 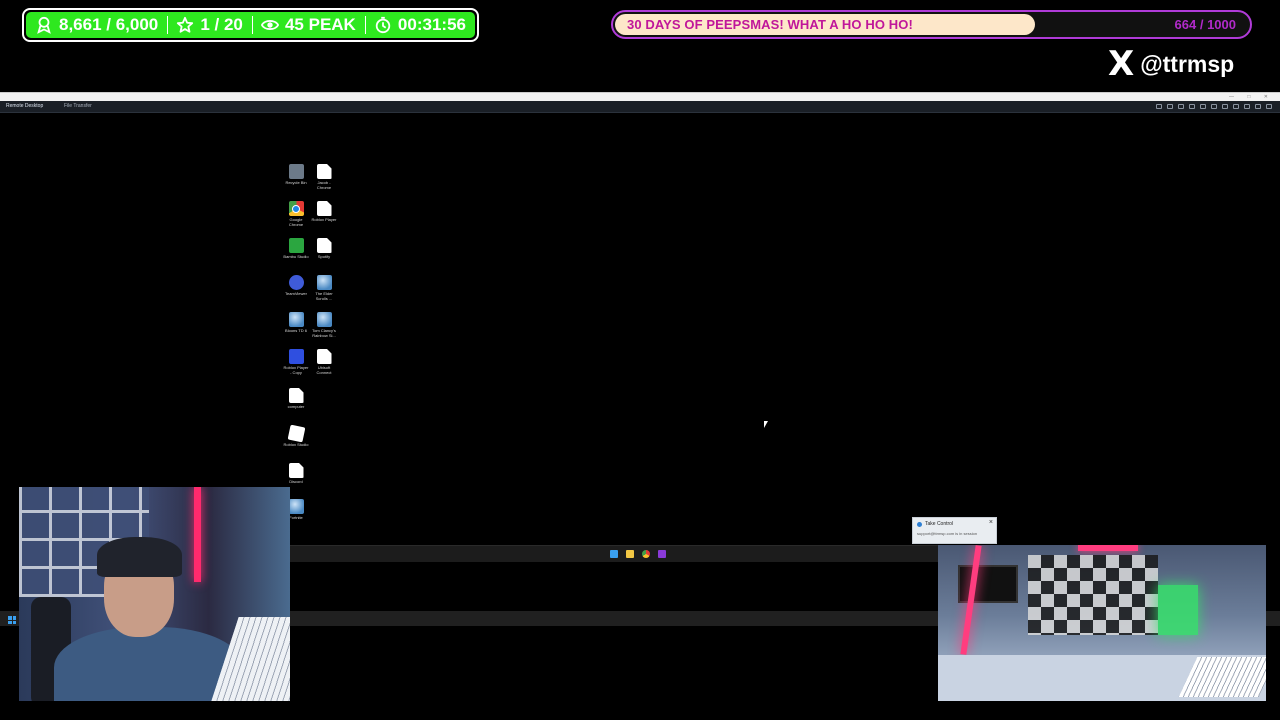 I want to click on desktop-icon-computer: computer, so click(x=296, y=398).